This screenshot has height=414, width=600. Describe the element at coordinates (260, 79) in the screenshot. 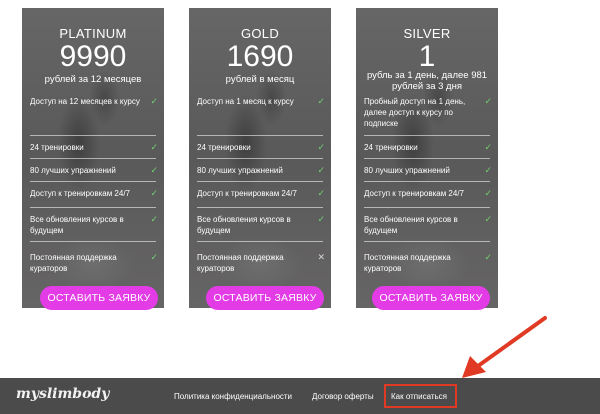

I see `plan-period: рублей в месяц` at that location.